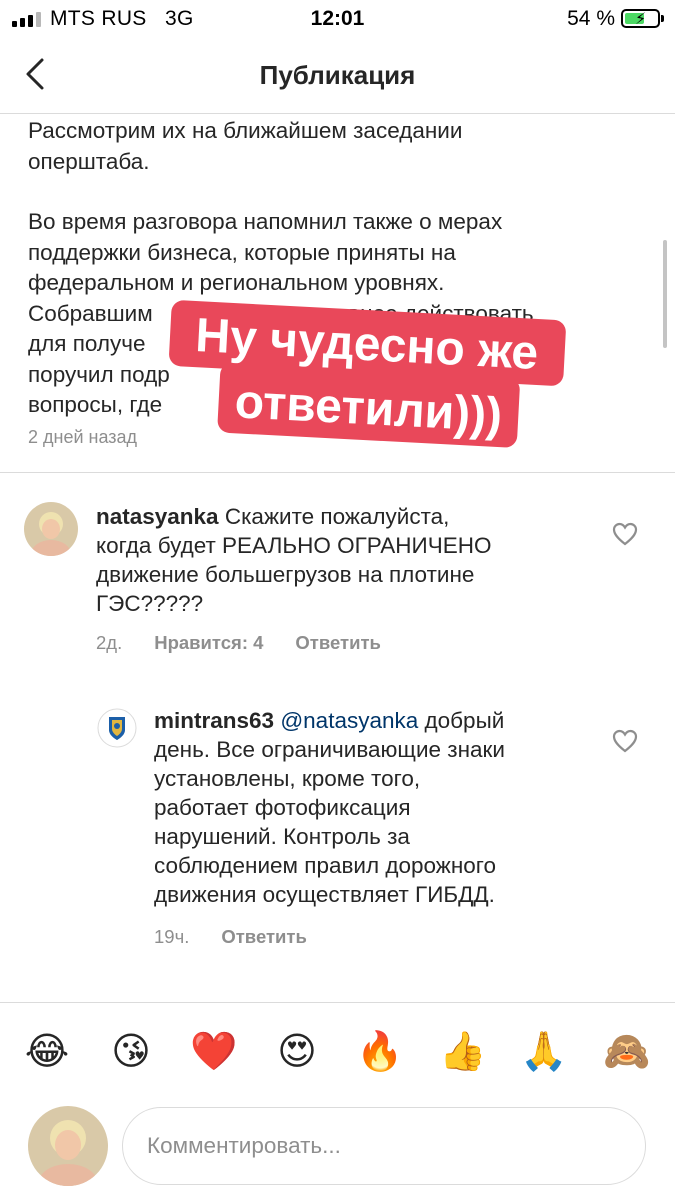 The image size is (675, 1200). I want to click on comment-input-container, so click(384, 1146).